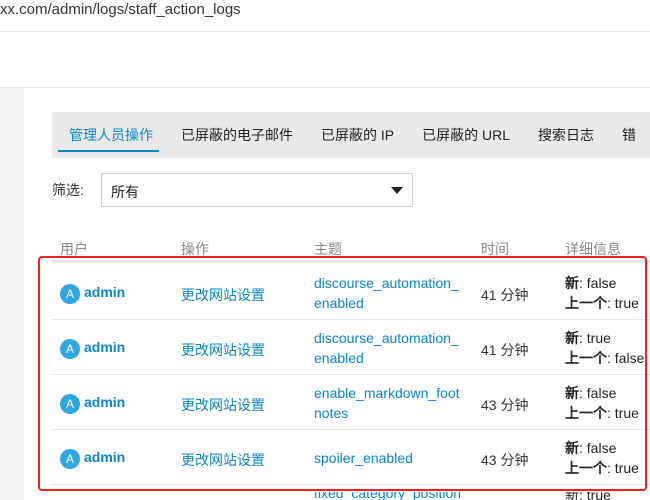 The height and width of the screenshot is (500, 650). Describe the element at coordinates (595, 338) in the screenshot. I see `new-value: : true` at that location.